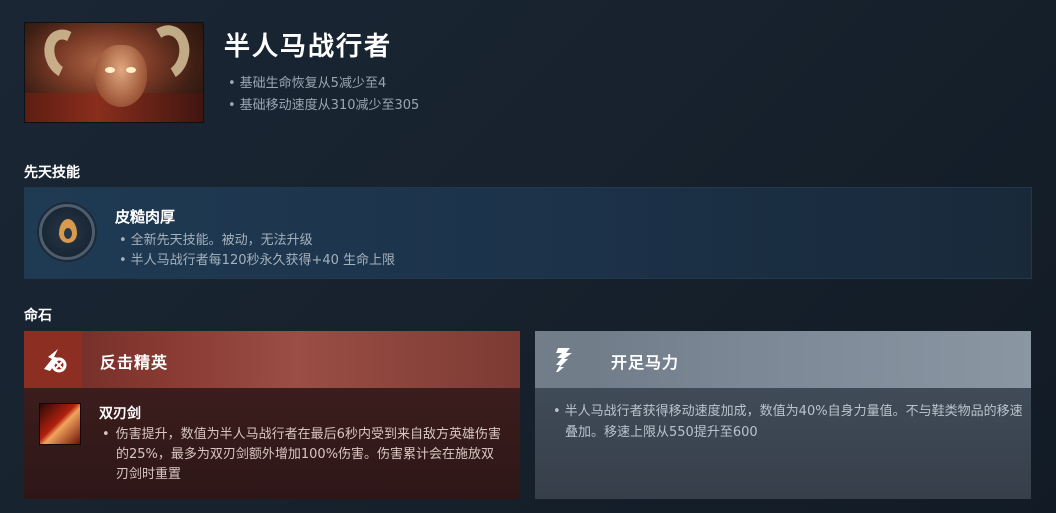 This screenshot has width=1056, height=513. I want to click on hero-portrait, so click(114, 72).